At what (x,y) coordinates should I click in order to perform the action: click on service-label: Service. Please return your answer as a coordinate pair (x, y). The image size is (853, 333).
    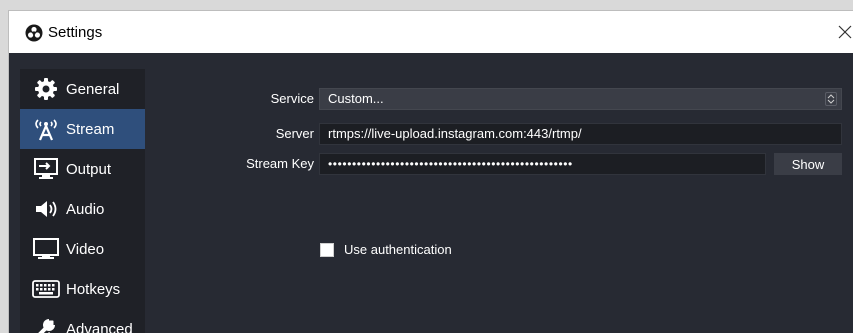
    Looking at the image, I should click on (292, 98).